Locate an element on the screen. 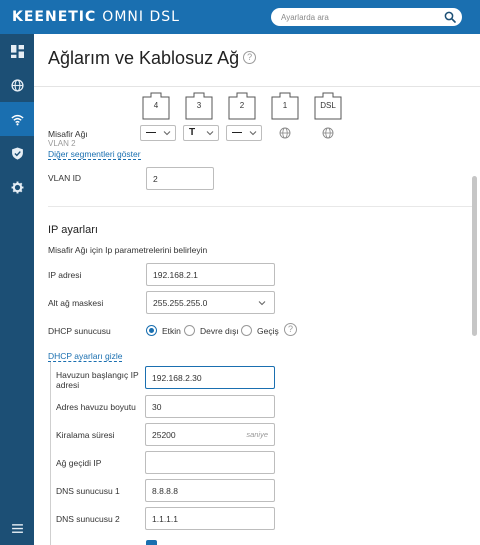 The height and width of the screenshot is (545, 480). sidebar-item-dashboard is located at coordinates (17, 51).